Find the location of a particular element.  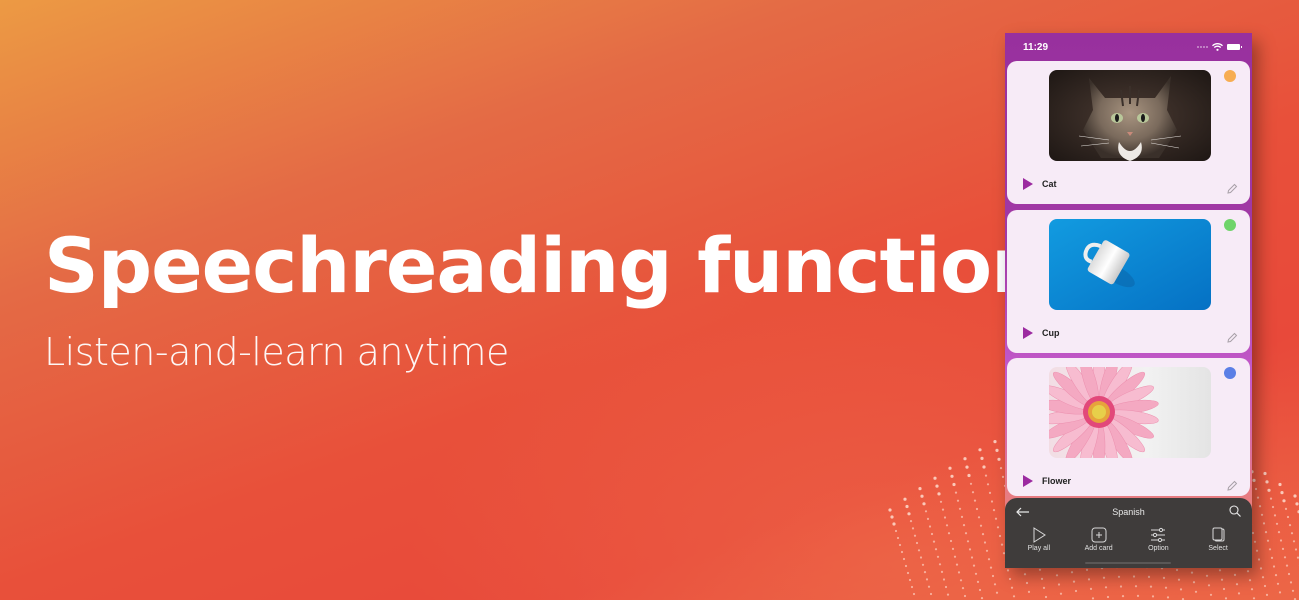

cat-photo is located at coordinates (1130, 115).